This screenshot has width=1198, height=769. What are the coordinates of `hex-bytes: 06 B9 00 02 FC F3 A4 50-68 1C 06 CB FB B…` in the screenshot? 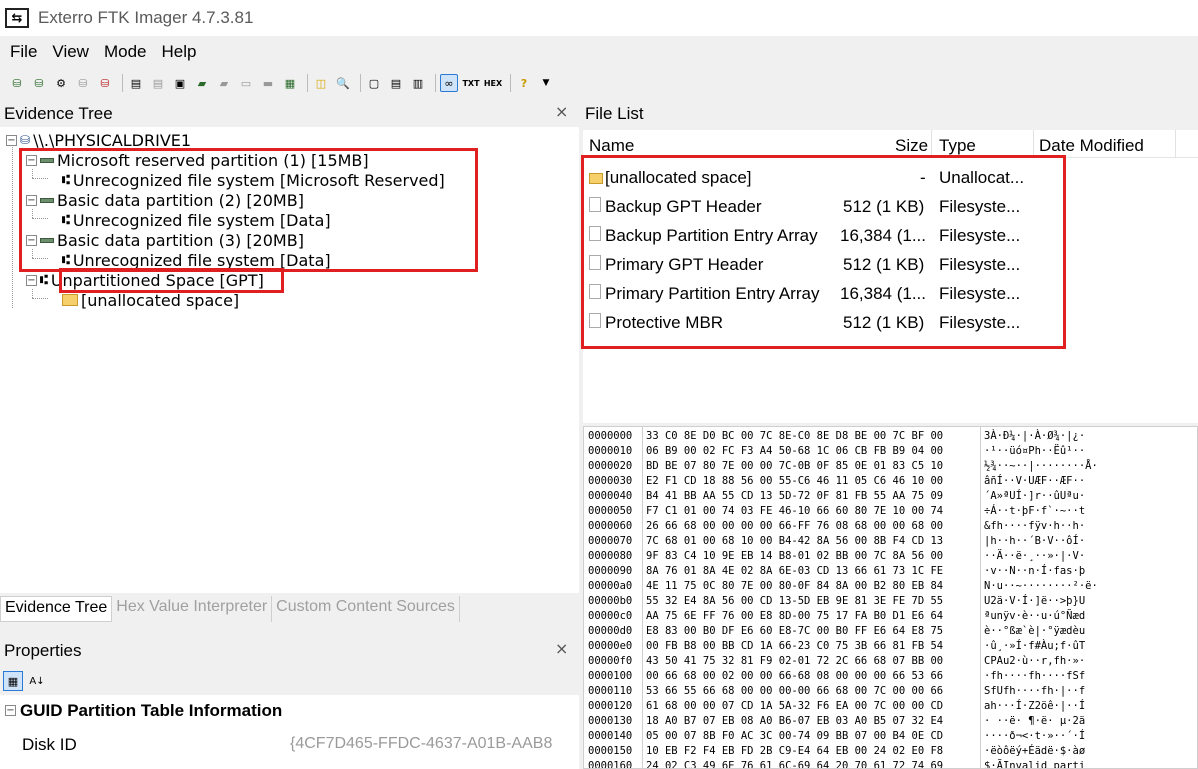 It's located at (794, 451).